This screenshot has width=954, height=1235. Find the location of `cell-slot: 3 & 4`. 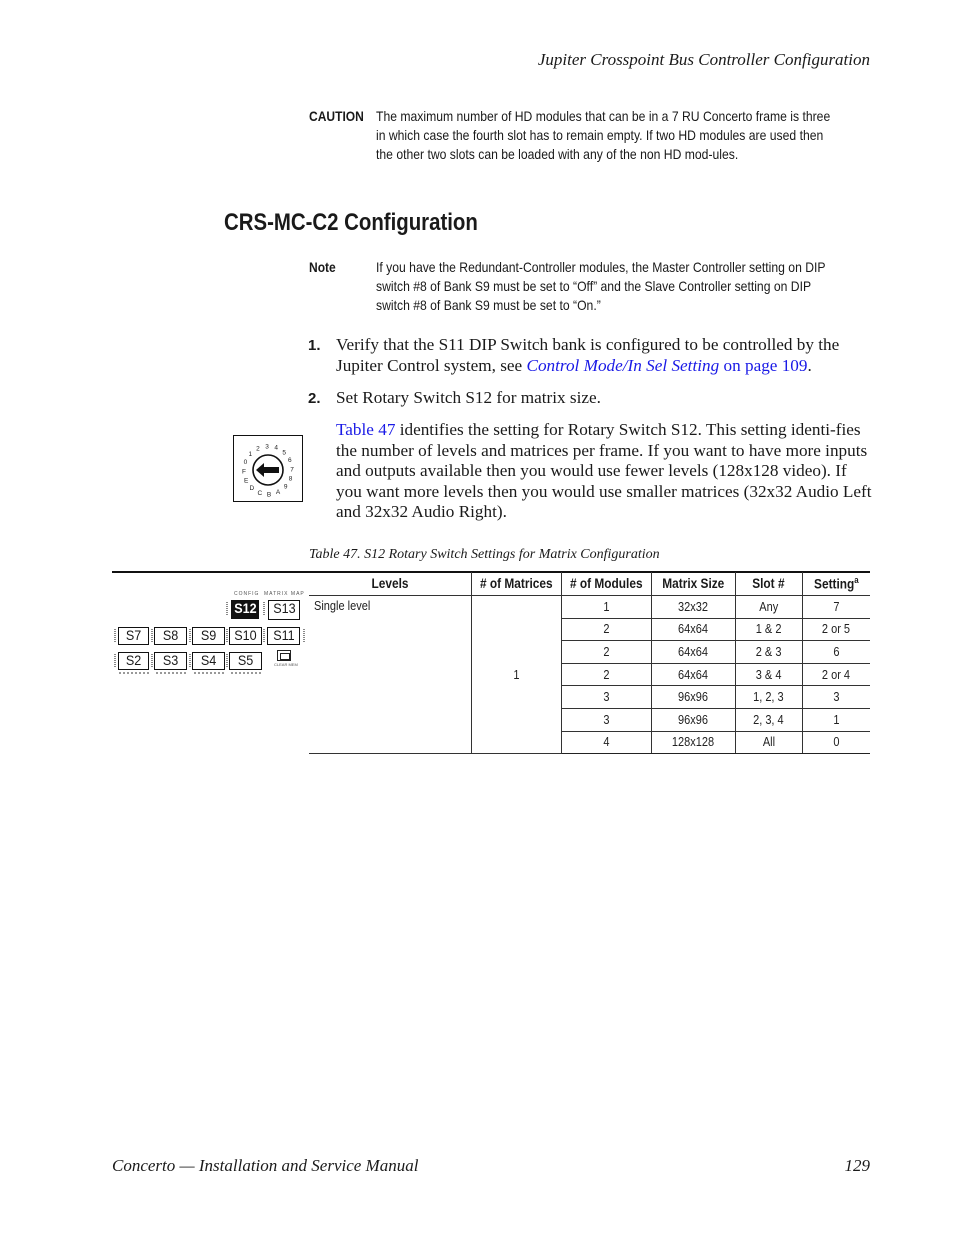

cell-slot: 3 & 4 is located at coordinates (768, 675).